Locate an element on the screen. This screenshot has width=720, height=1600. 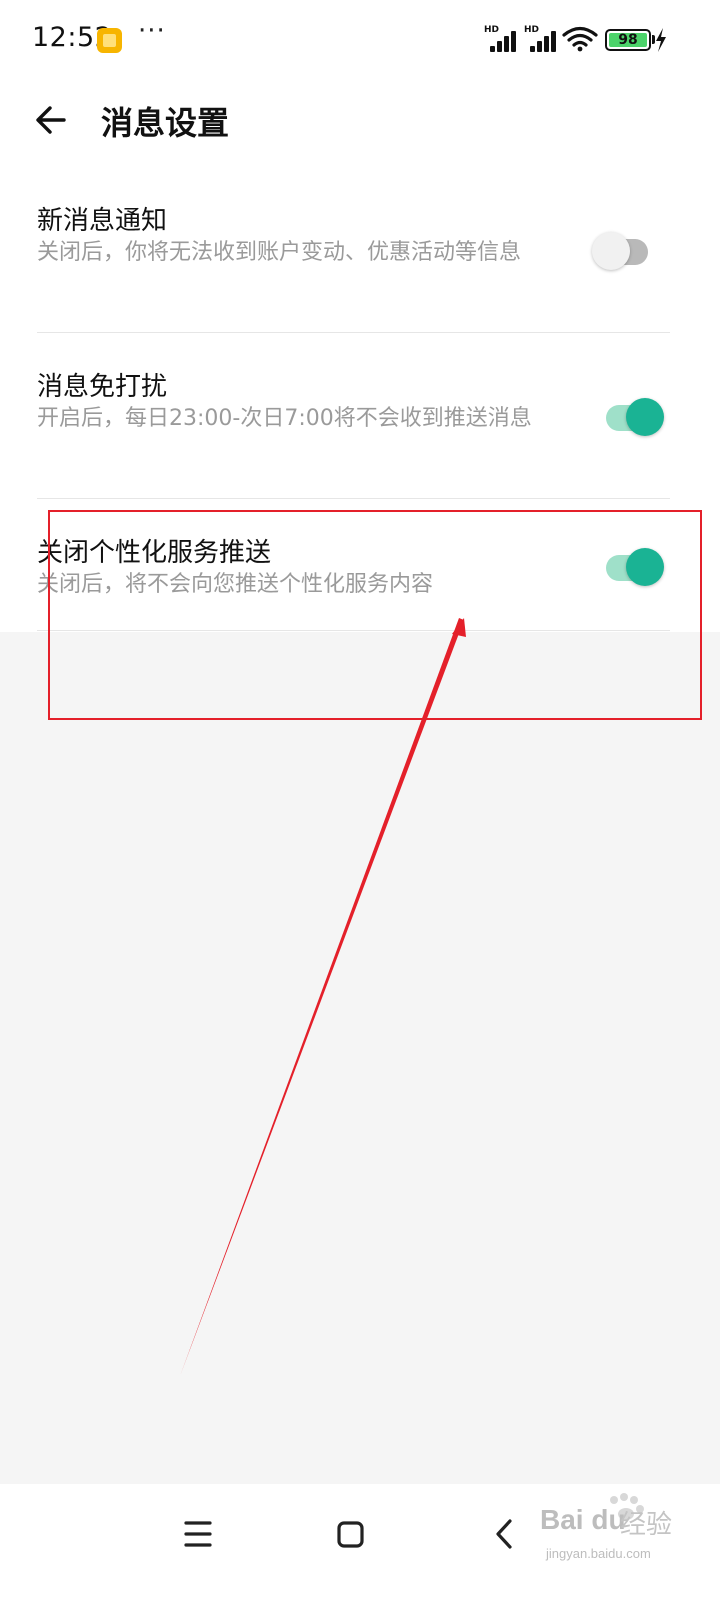
watermark-url: jingyan.baidu.com is located at coordinates (598, 1553).